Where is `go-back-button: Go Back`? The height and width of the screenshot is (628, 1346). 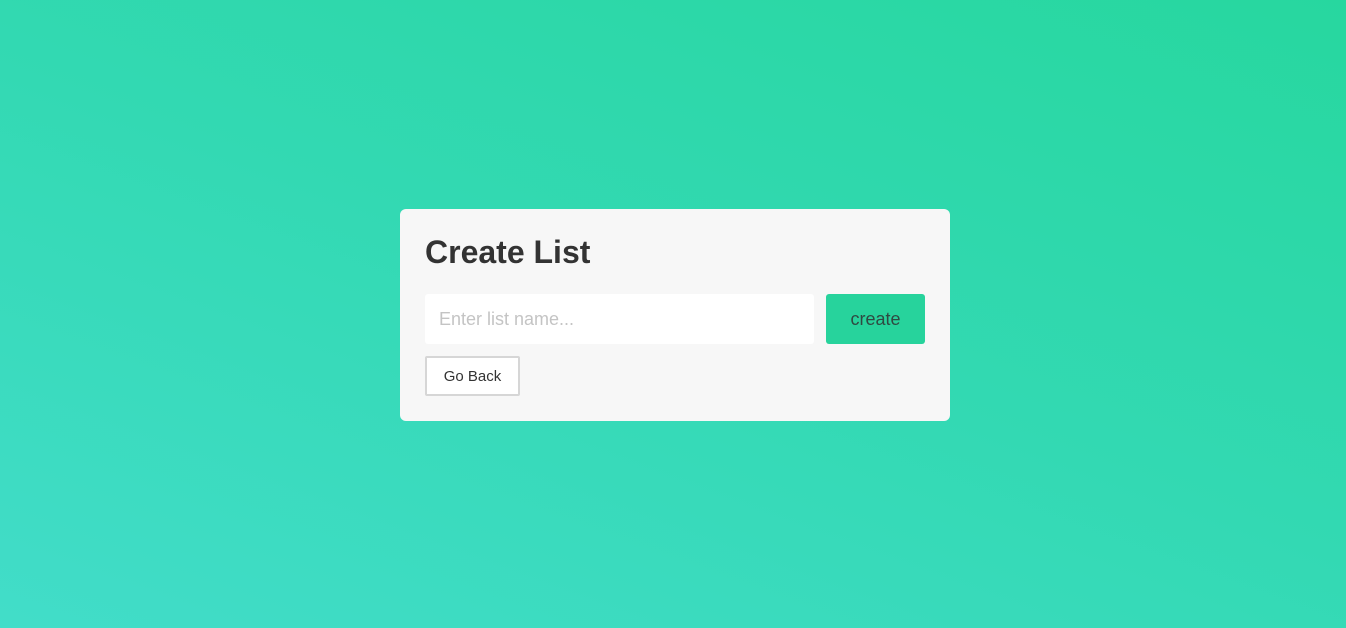 go-back-button: Go Back is located at coordinates (472, 376).